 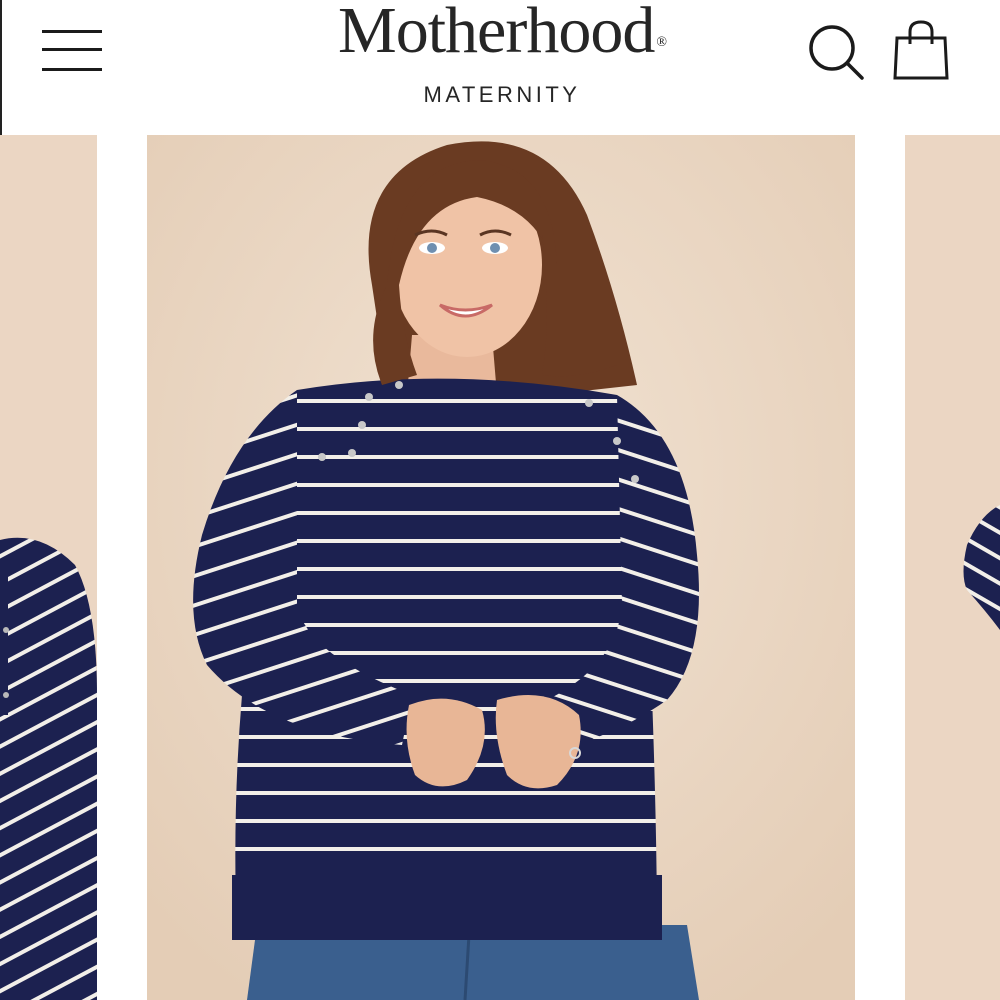 What do you see at coordinates (73, 51) in the screenshot?
I see `hamburger-menu-icon` at bounding box center [73, 51].